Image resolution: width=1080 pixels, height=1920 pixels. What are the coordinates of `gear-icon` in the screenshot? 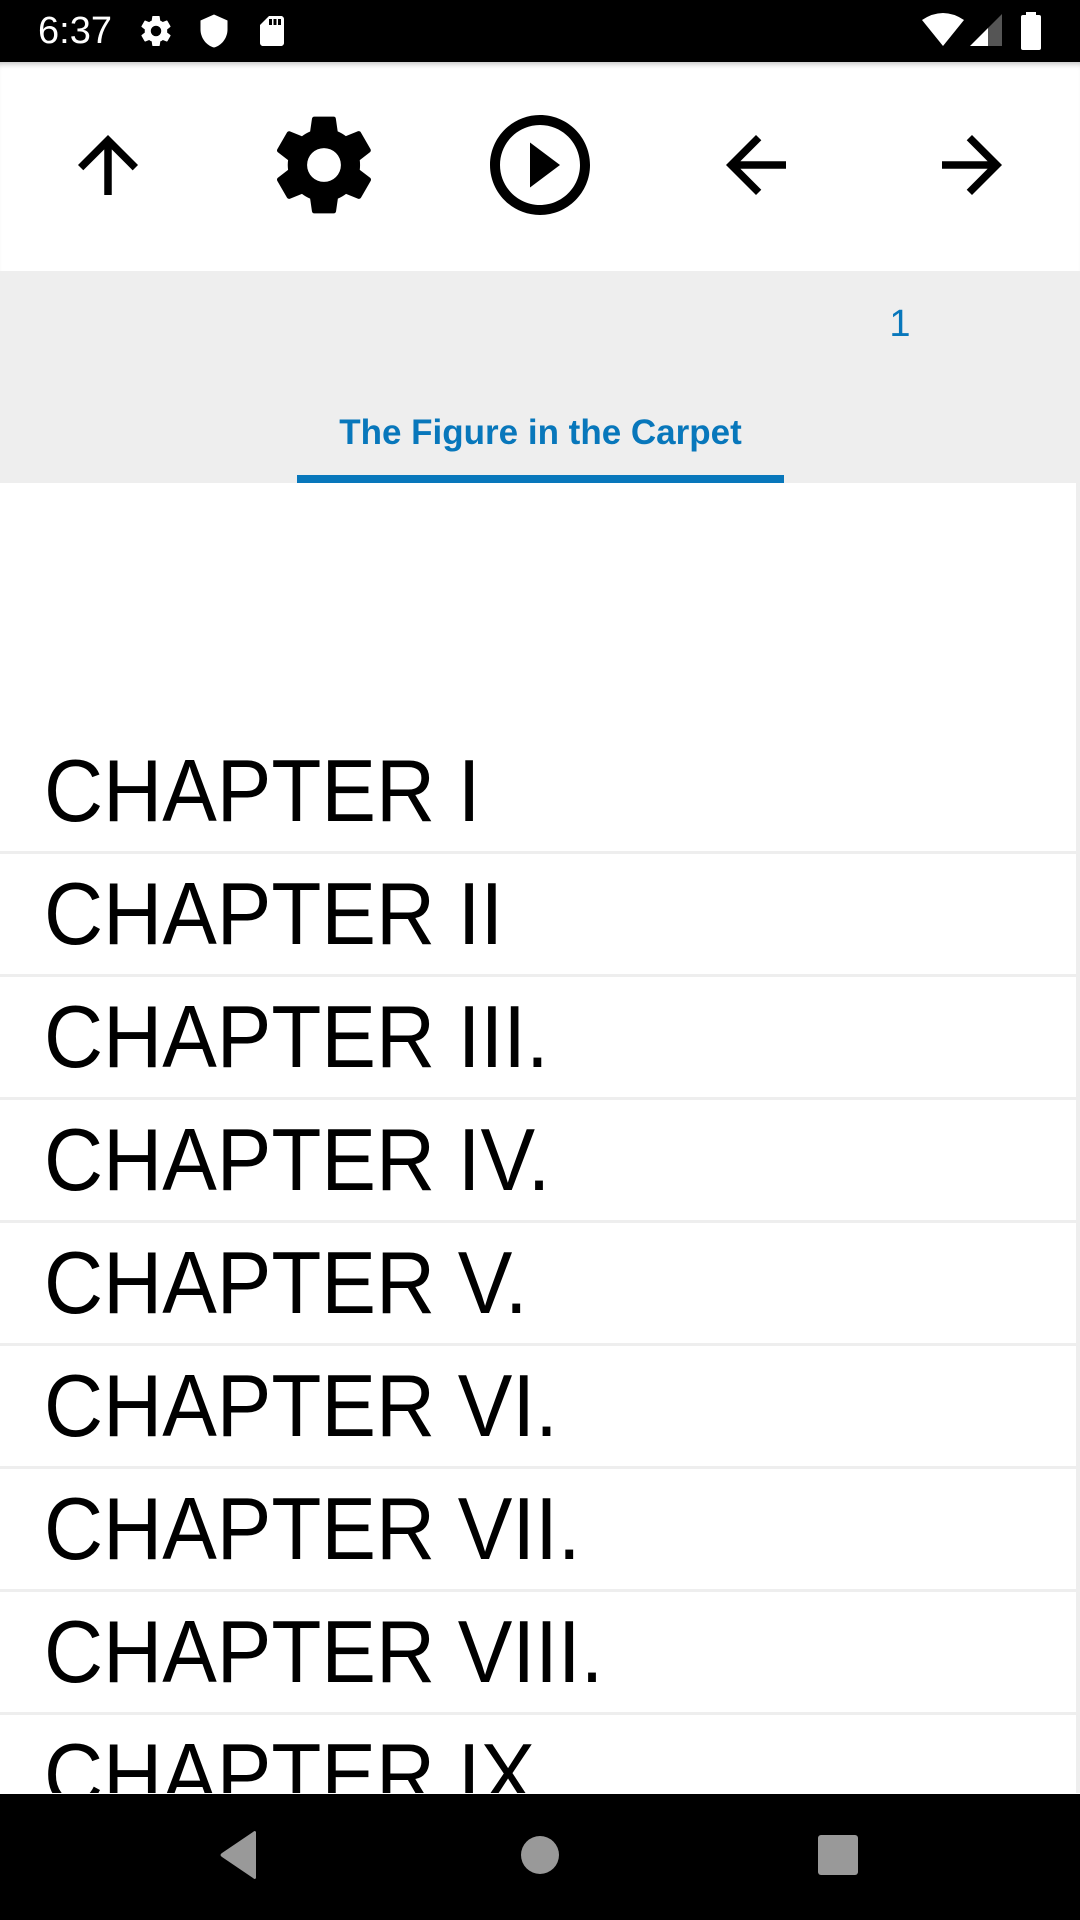 It's located at (324, 167).